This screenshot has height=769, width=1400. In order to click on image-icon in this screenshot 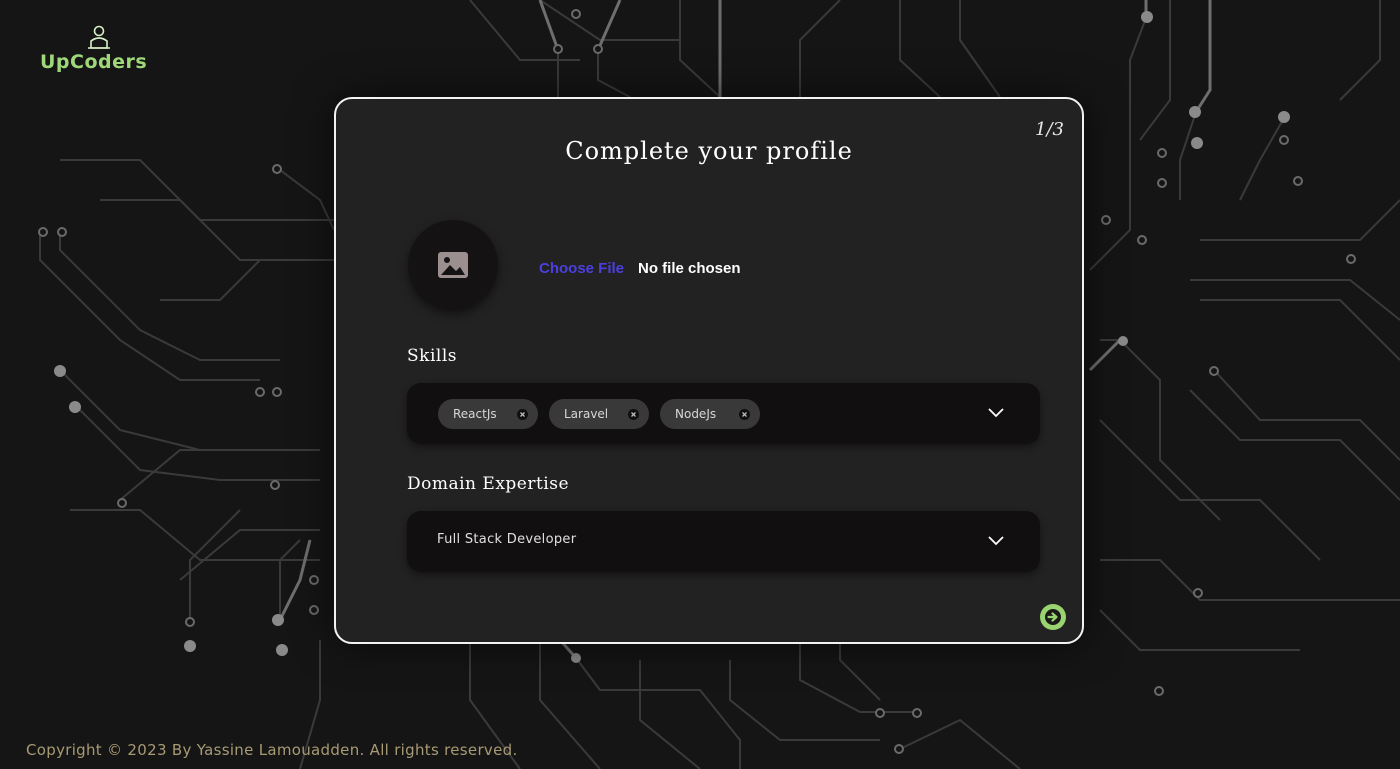, I will do `click(453, 265)`.